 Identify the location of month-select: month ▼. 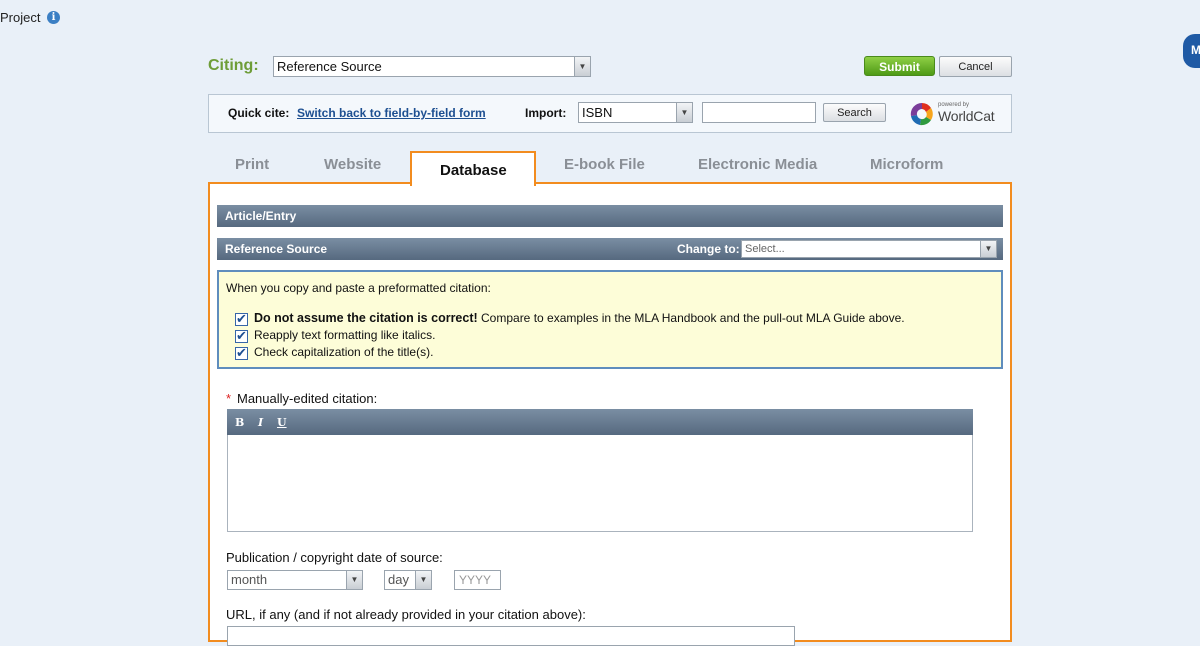
(295, 580).